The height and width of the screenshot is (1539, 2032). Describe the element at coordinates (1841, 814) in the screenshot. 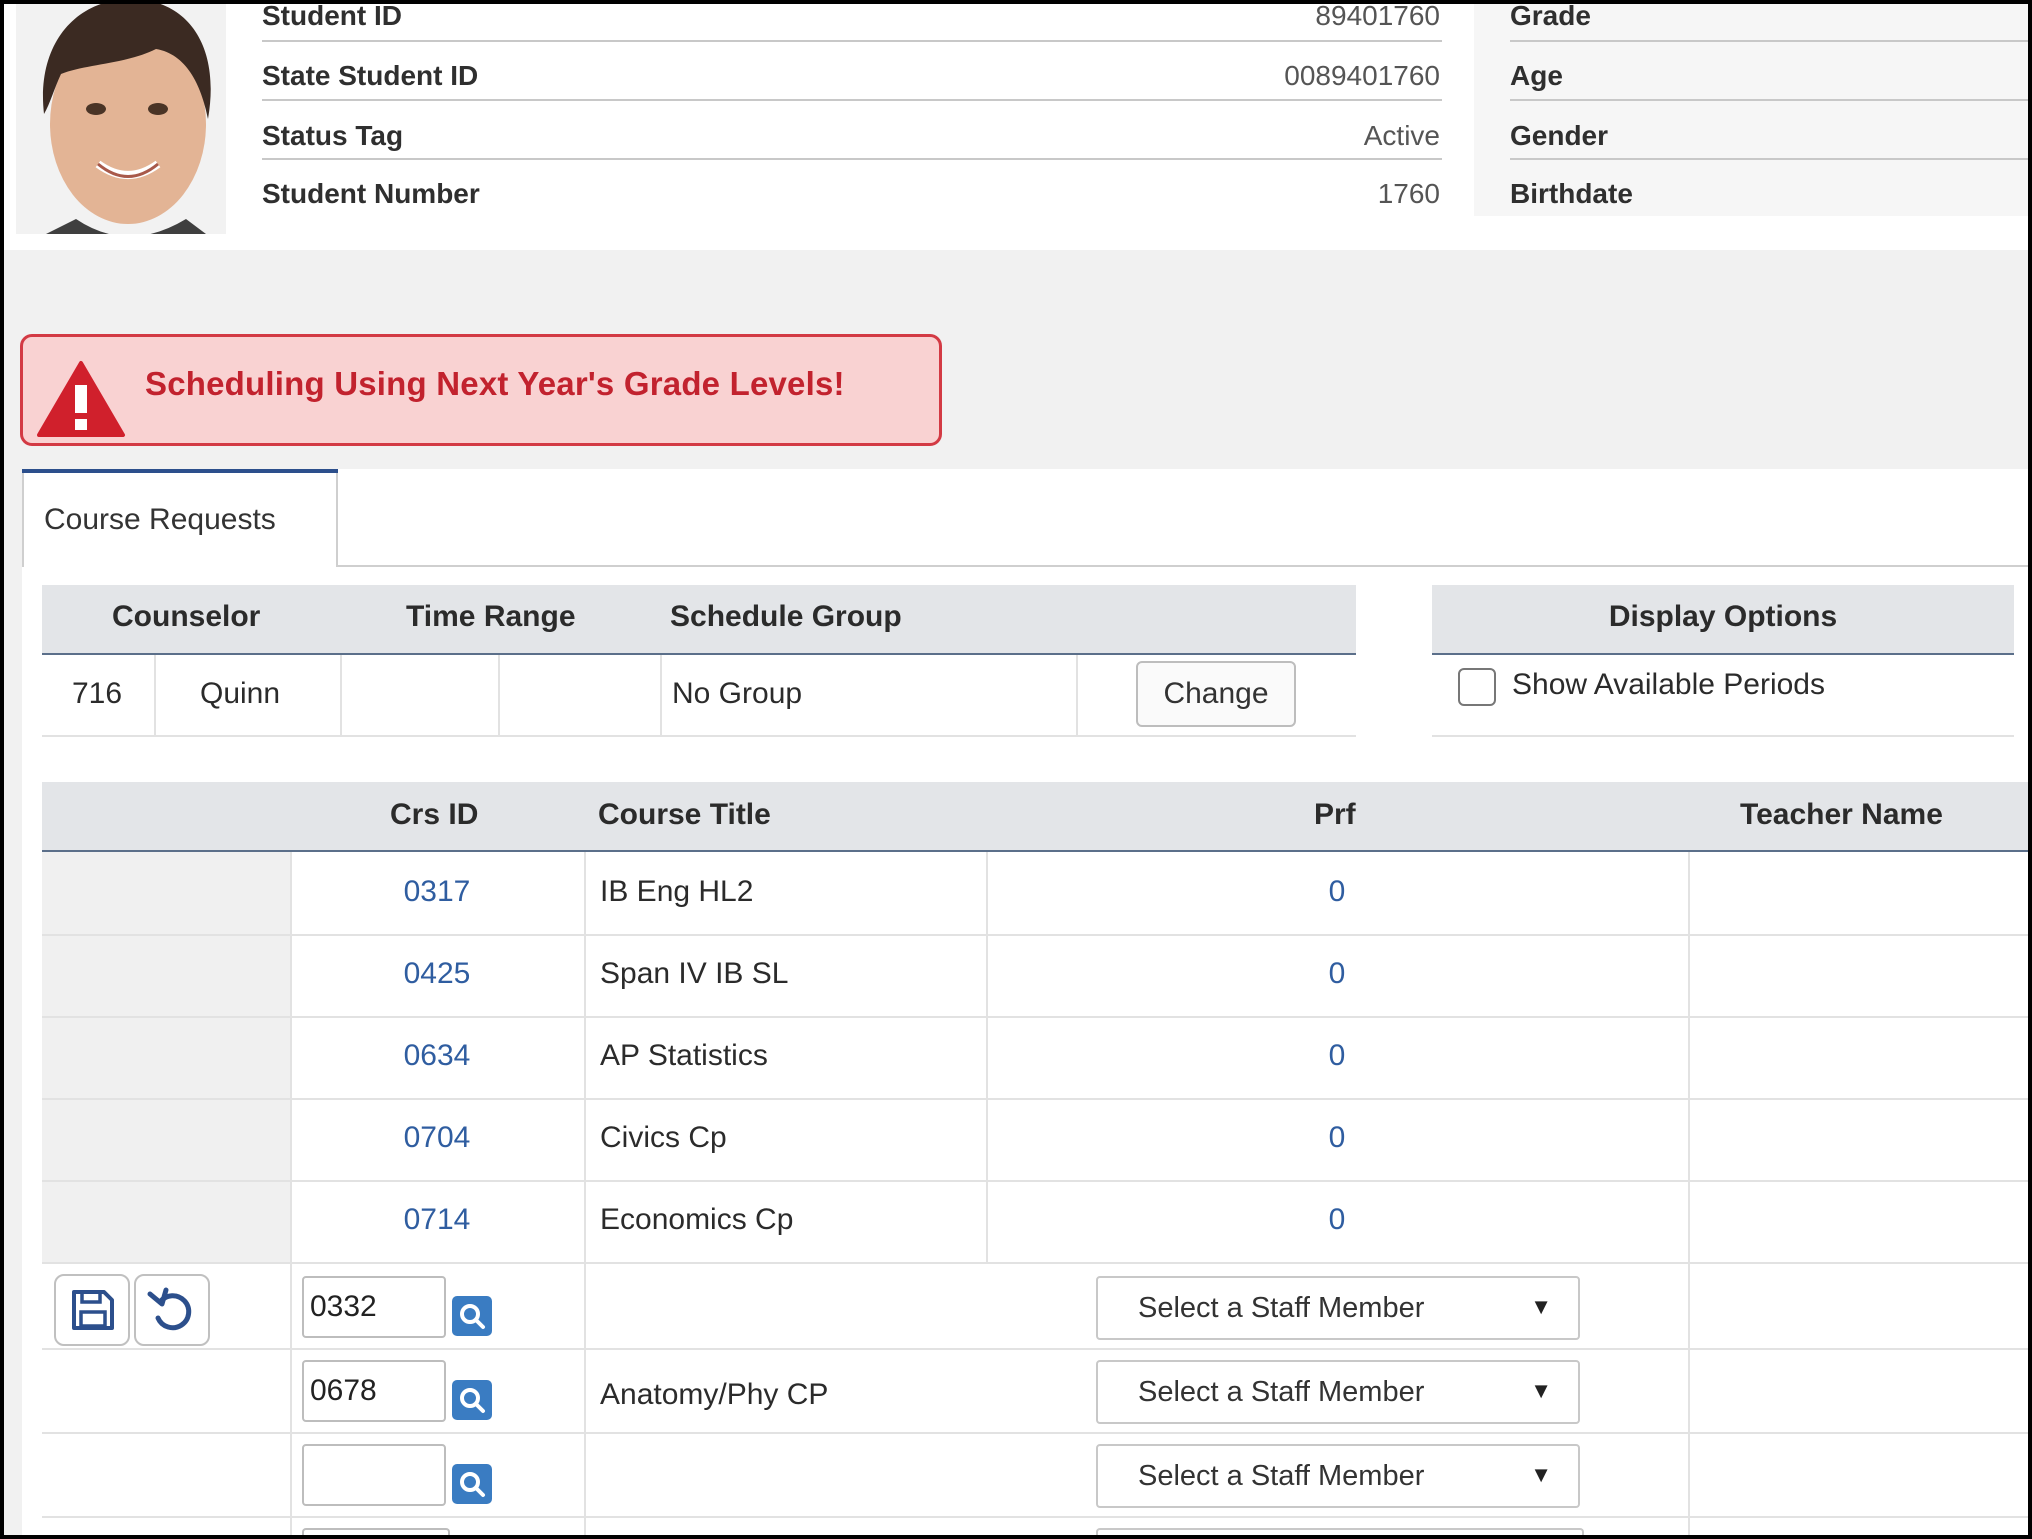

I see `teacher-name-header: Teacher Name` at that location.